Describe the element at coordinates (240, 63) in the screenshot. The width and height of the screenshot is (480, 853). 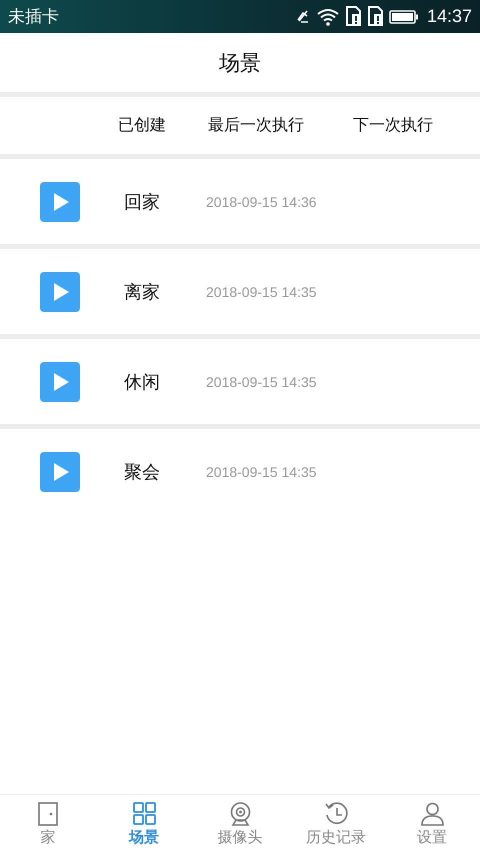
I see `page-title: 场景` at that location.